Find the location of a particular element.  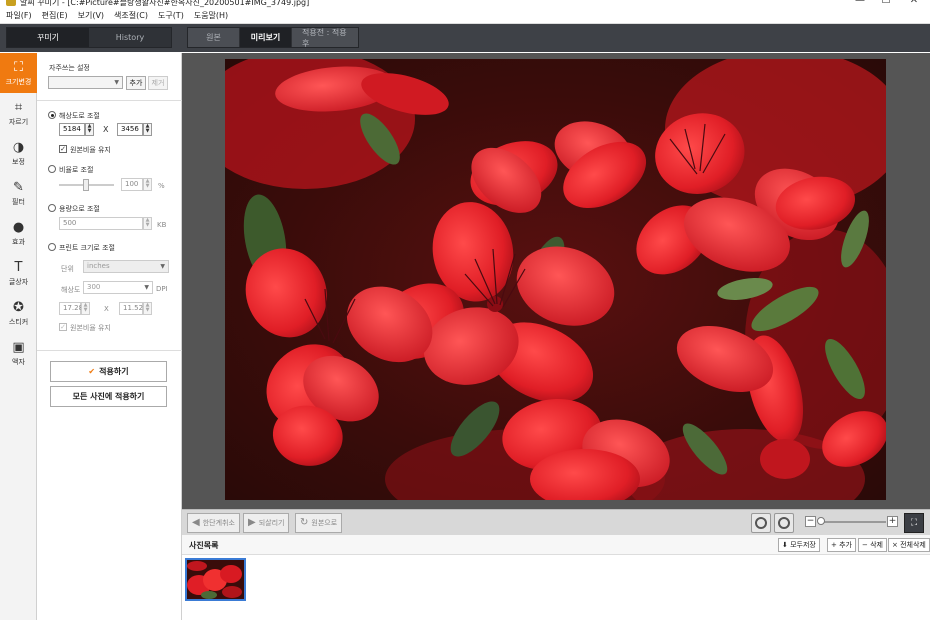

tab-preview: 미리보기 is located at coordinates (266, 37).